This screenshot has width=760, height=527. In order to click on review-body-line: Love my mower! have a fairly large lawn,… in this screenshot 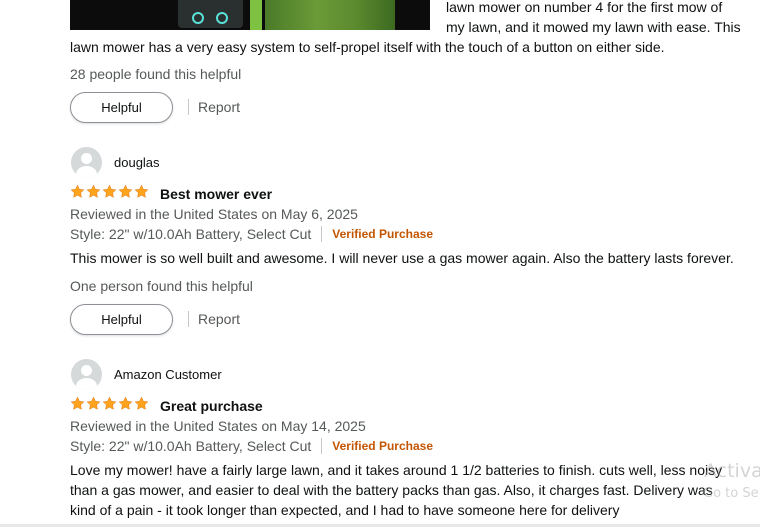, I will do `click(396, 470)`.